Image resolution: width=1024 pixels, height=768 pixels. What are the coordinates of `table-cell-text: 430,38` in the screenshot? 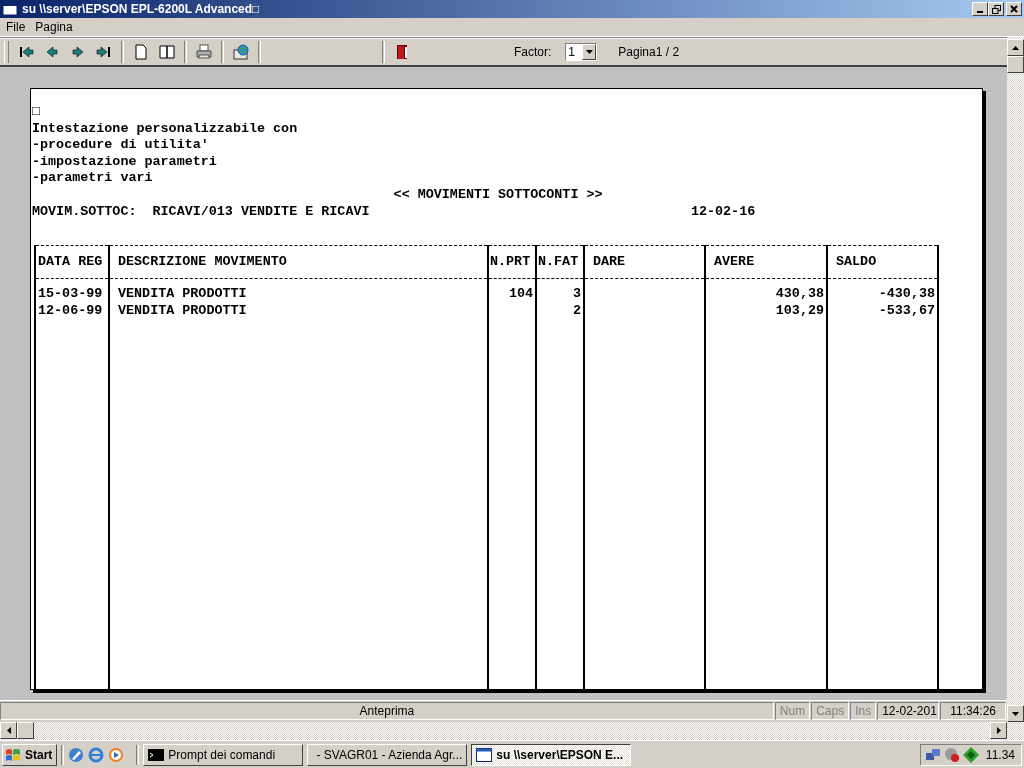 It's located at (799, 294).